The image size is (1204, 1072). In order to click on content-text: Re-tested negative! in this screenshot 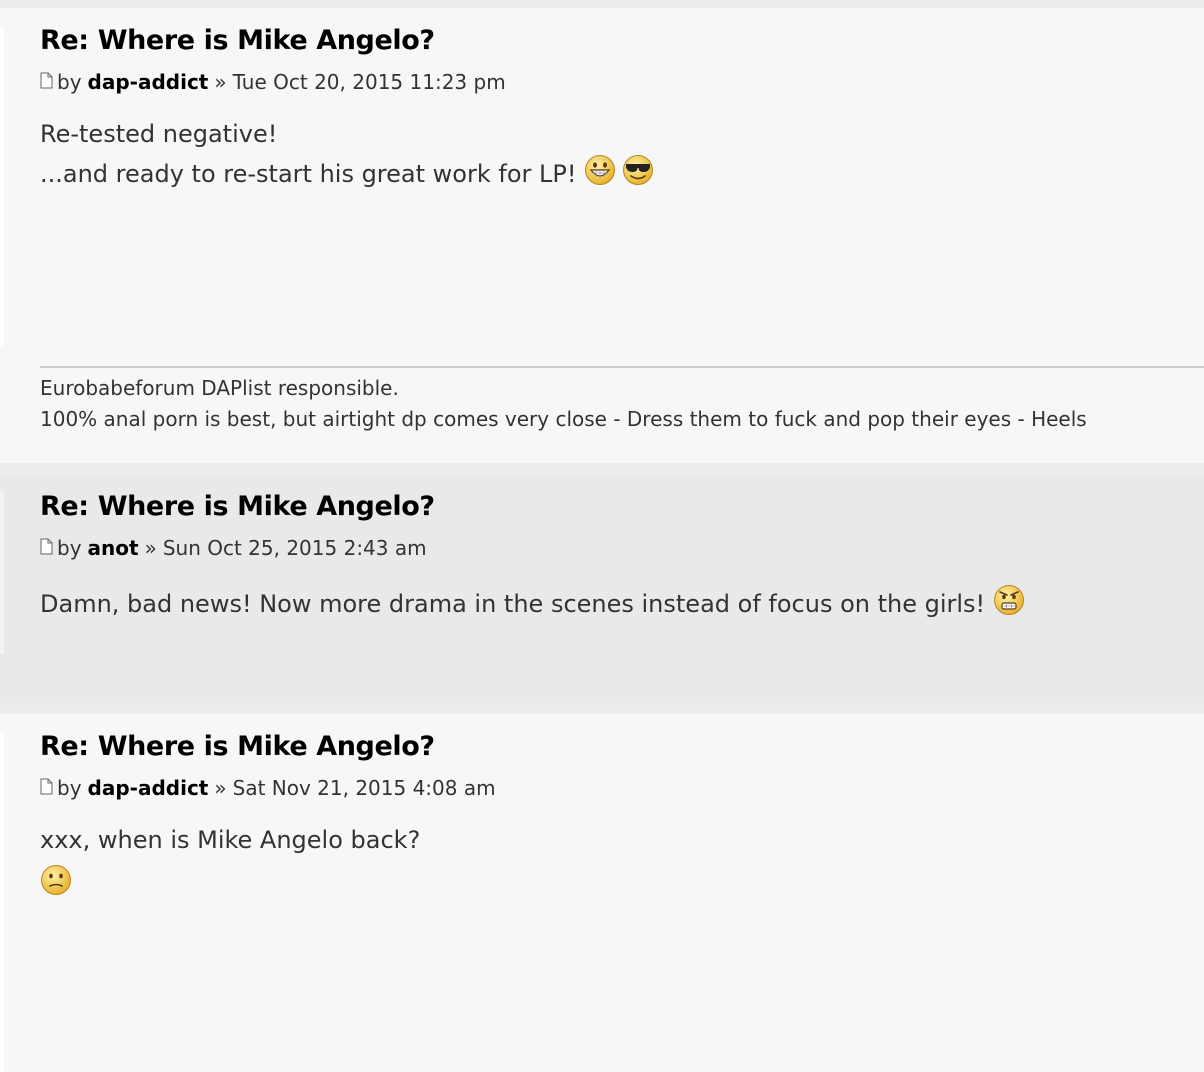, I will do `click(159, 134)`.